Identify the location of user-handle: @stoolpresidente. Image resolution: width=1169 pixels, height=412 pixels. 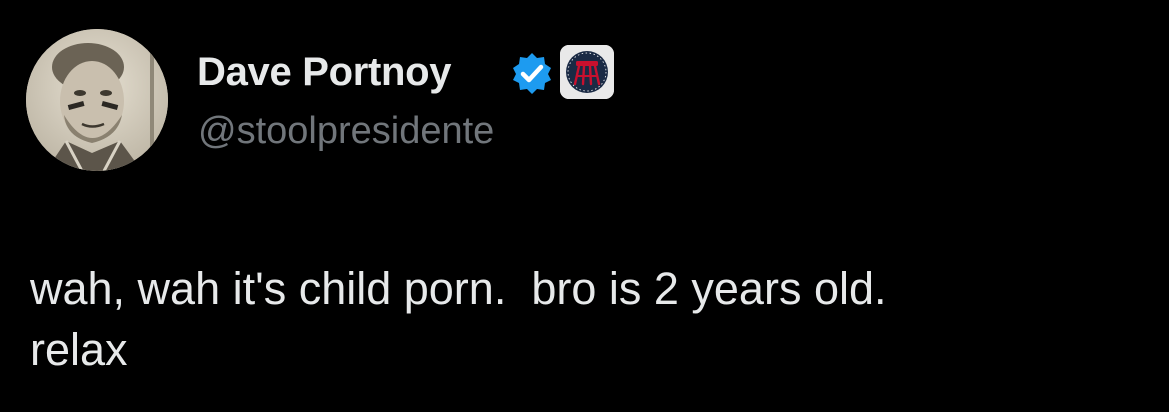
(346, 131).